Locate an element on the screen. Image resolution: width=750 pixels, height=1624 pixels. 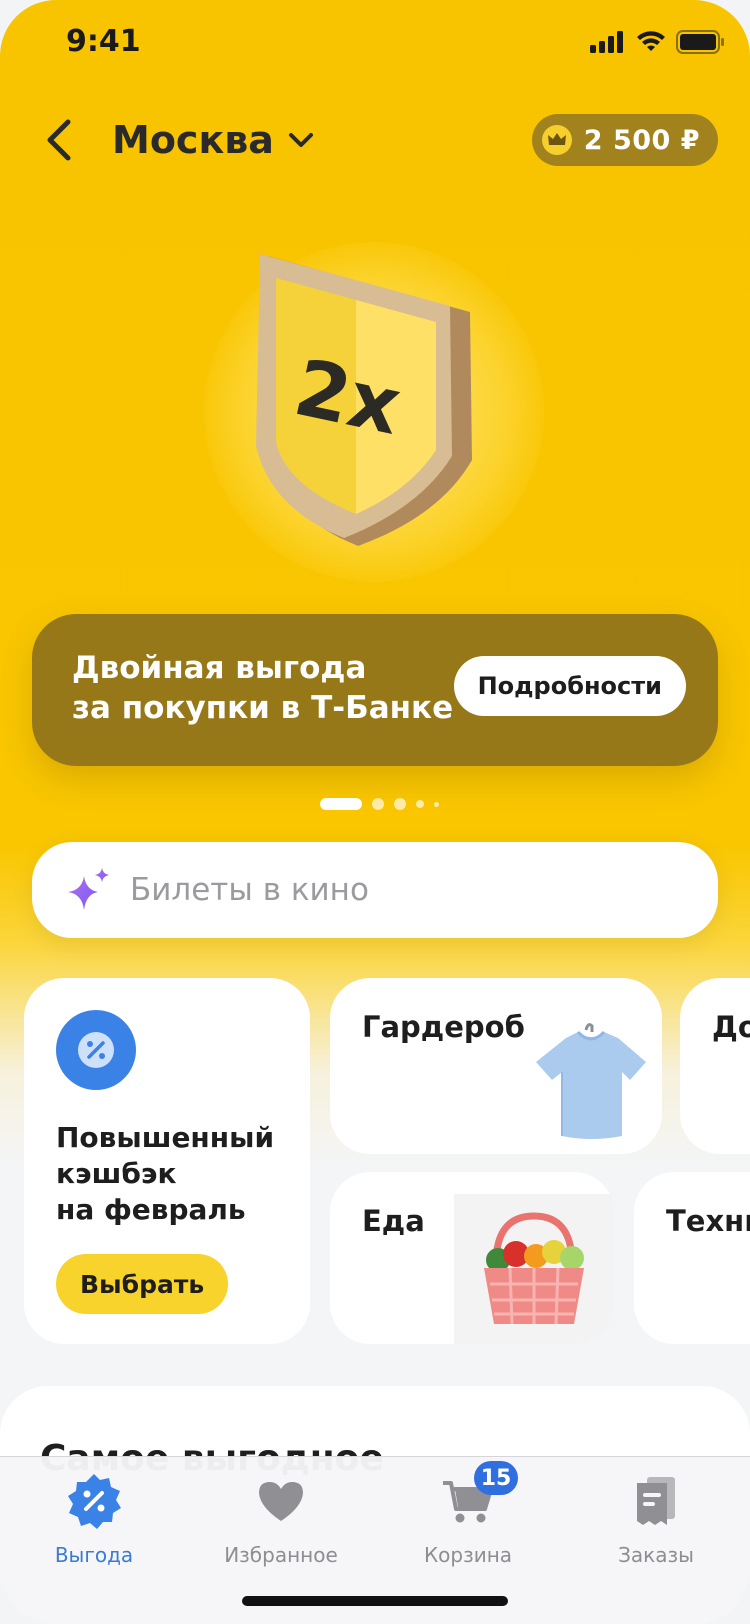
shield-2x-illustration: 2x is located at coordinates (364, 400).